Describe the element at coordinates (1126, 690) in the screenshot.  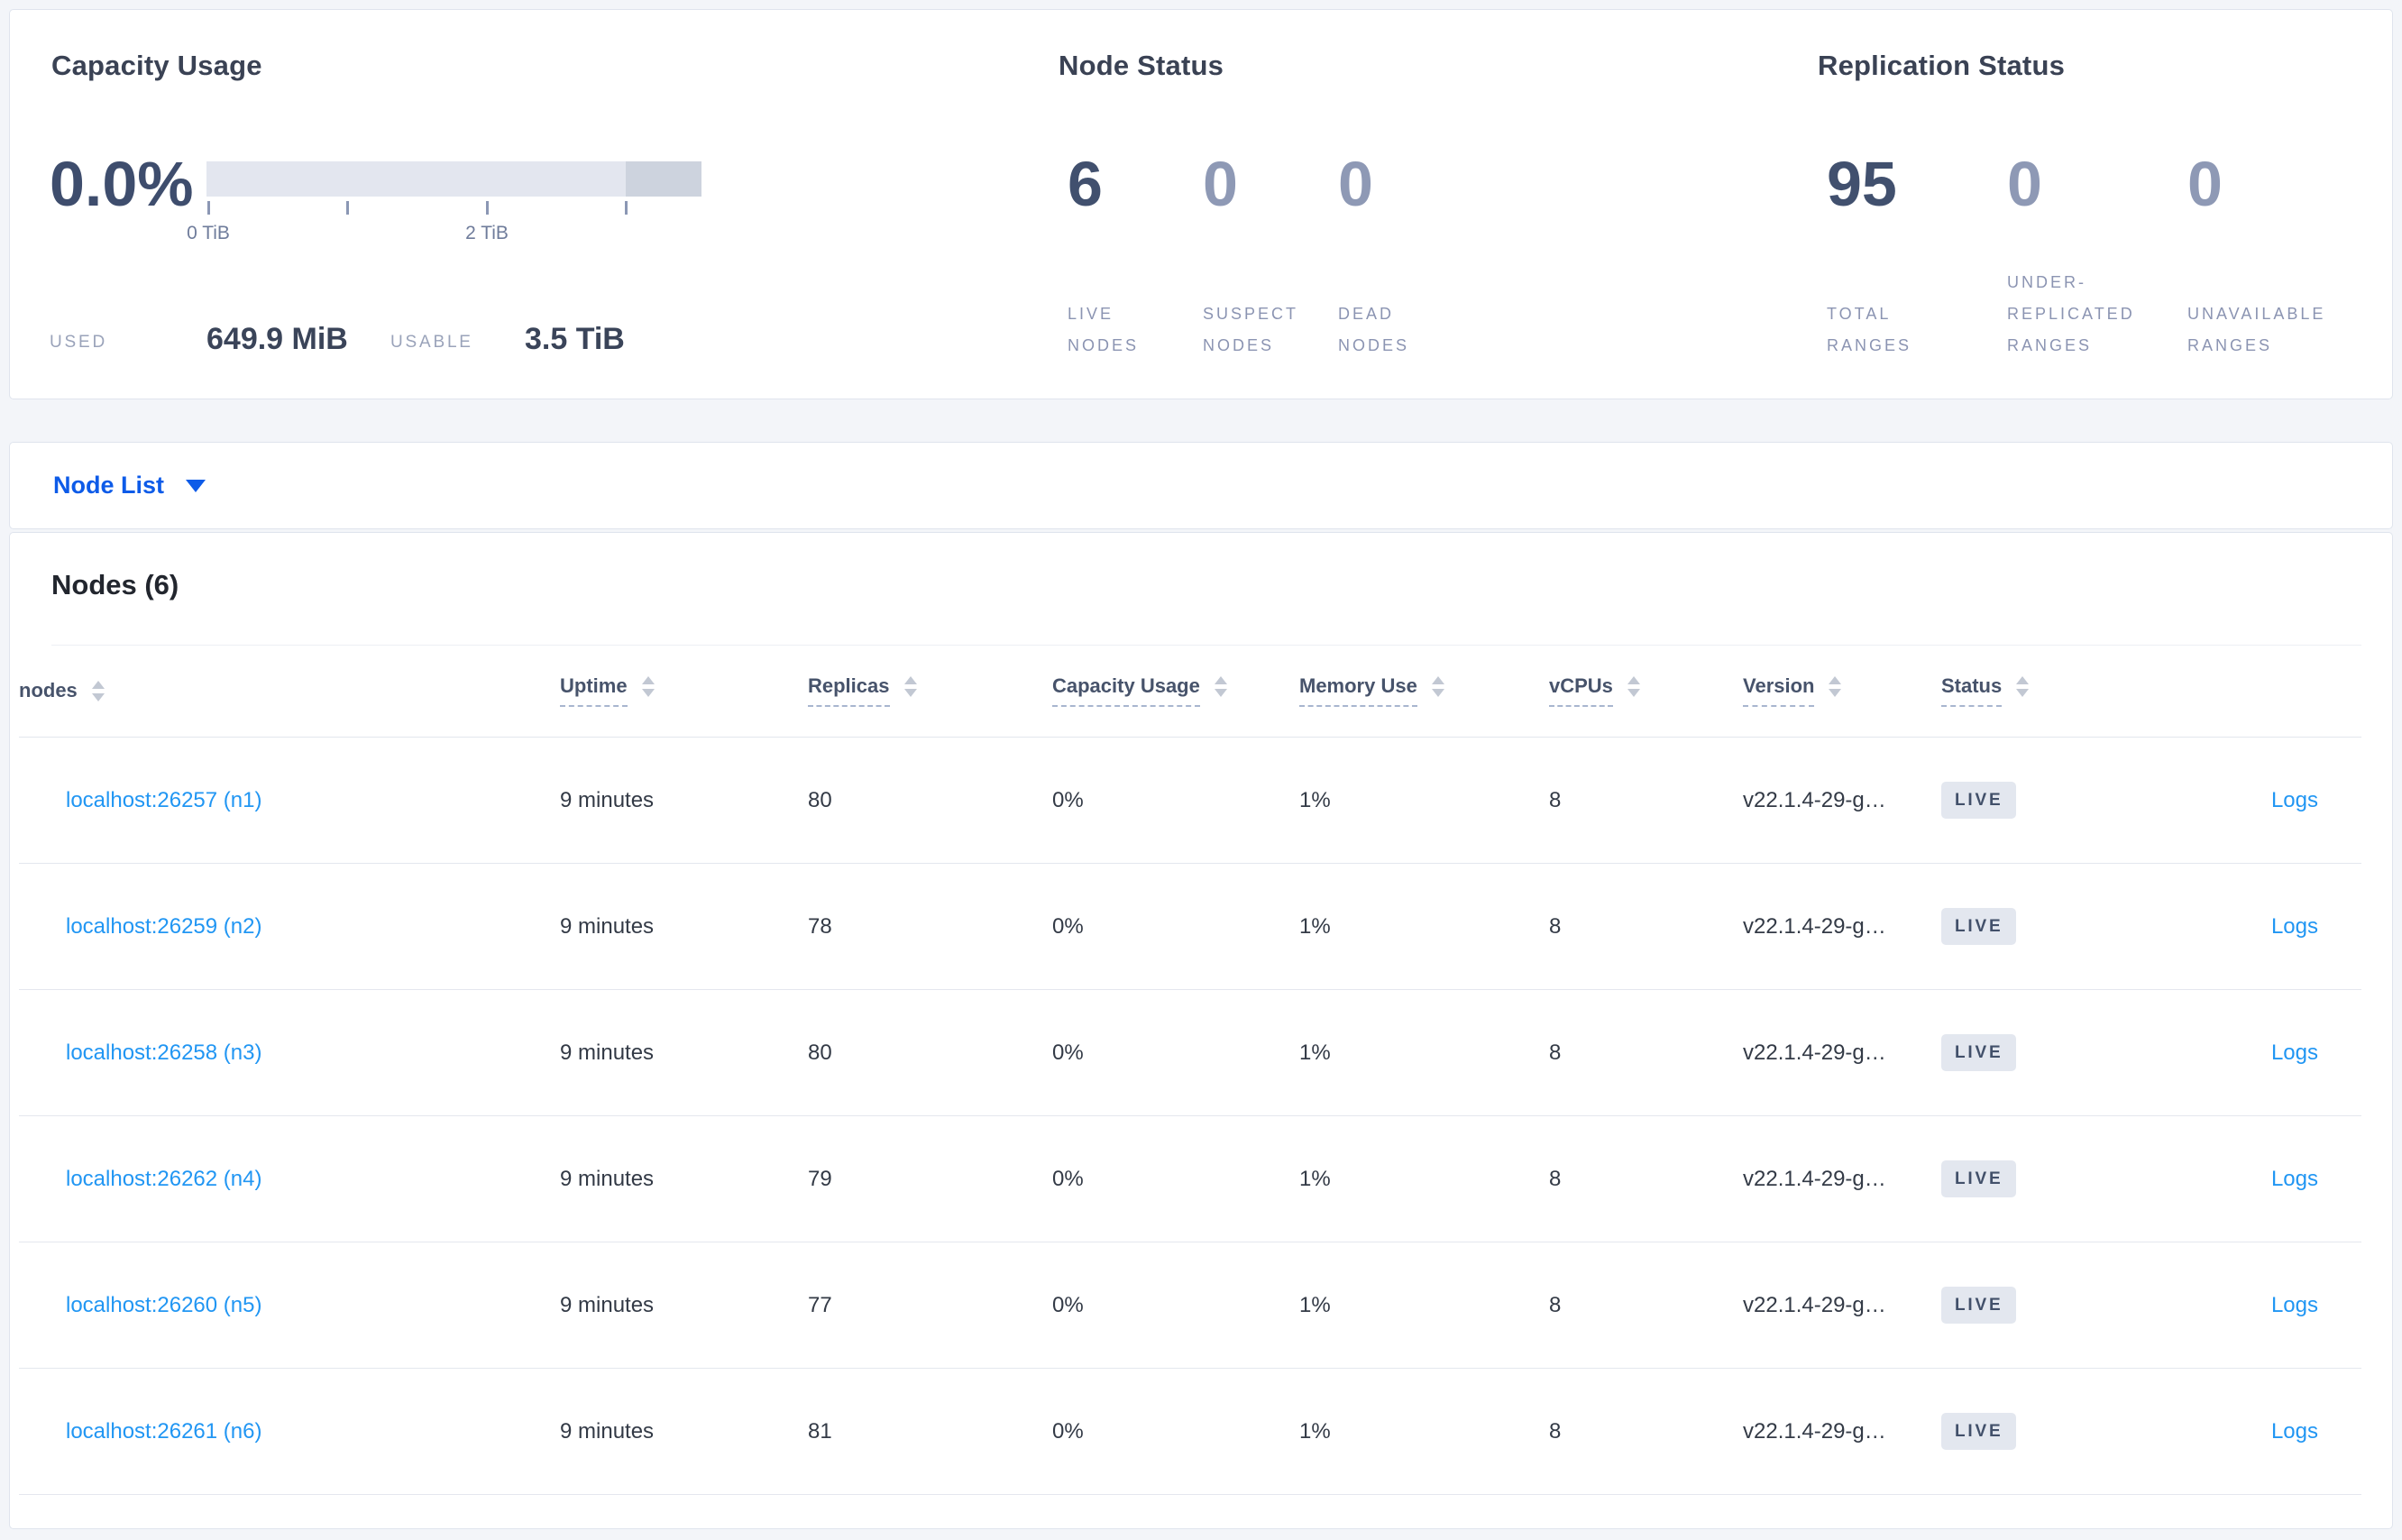
I see `column-header-label: Capacity Usage` at that location.